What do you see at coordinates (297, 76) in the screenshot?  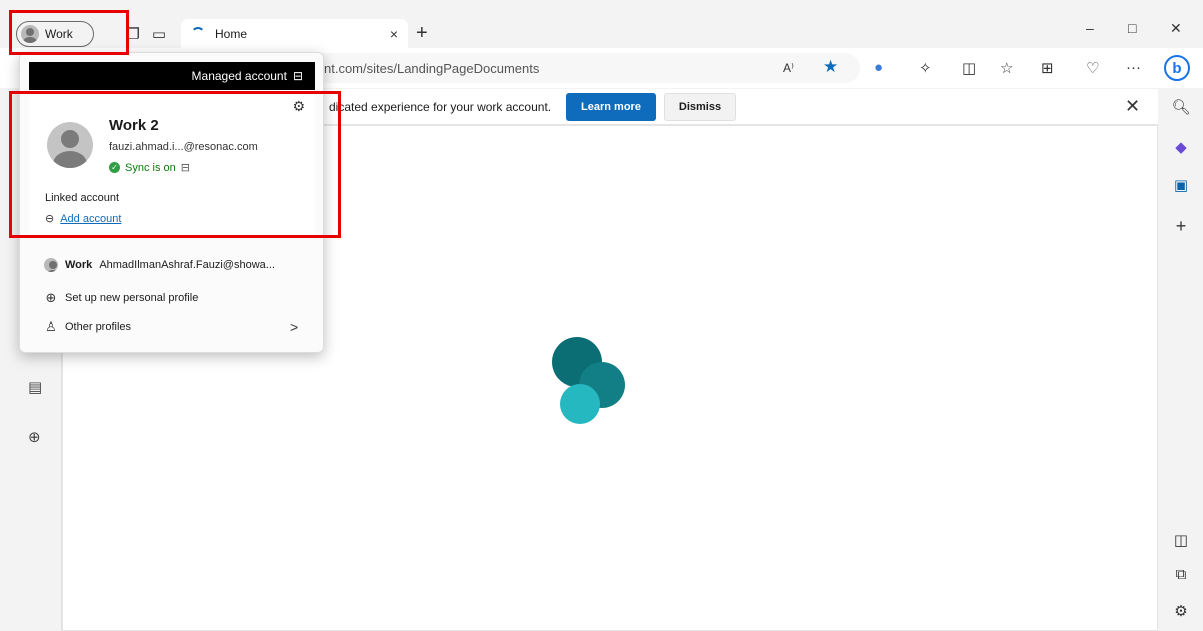 I see `briefcase-icon: ⊟` at bounding box center [297, 76].